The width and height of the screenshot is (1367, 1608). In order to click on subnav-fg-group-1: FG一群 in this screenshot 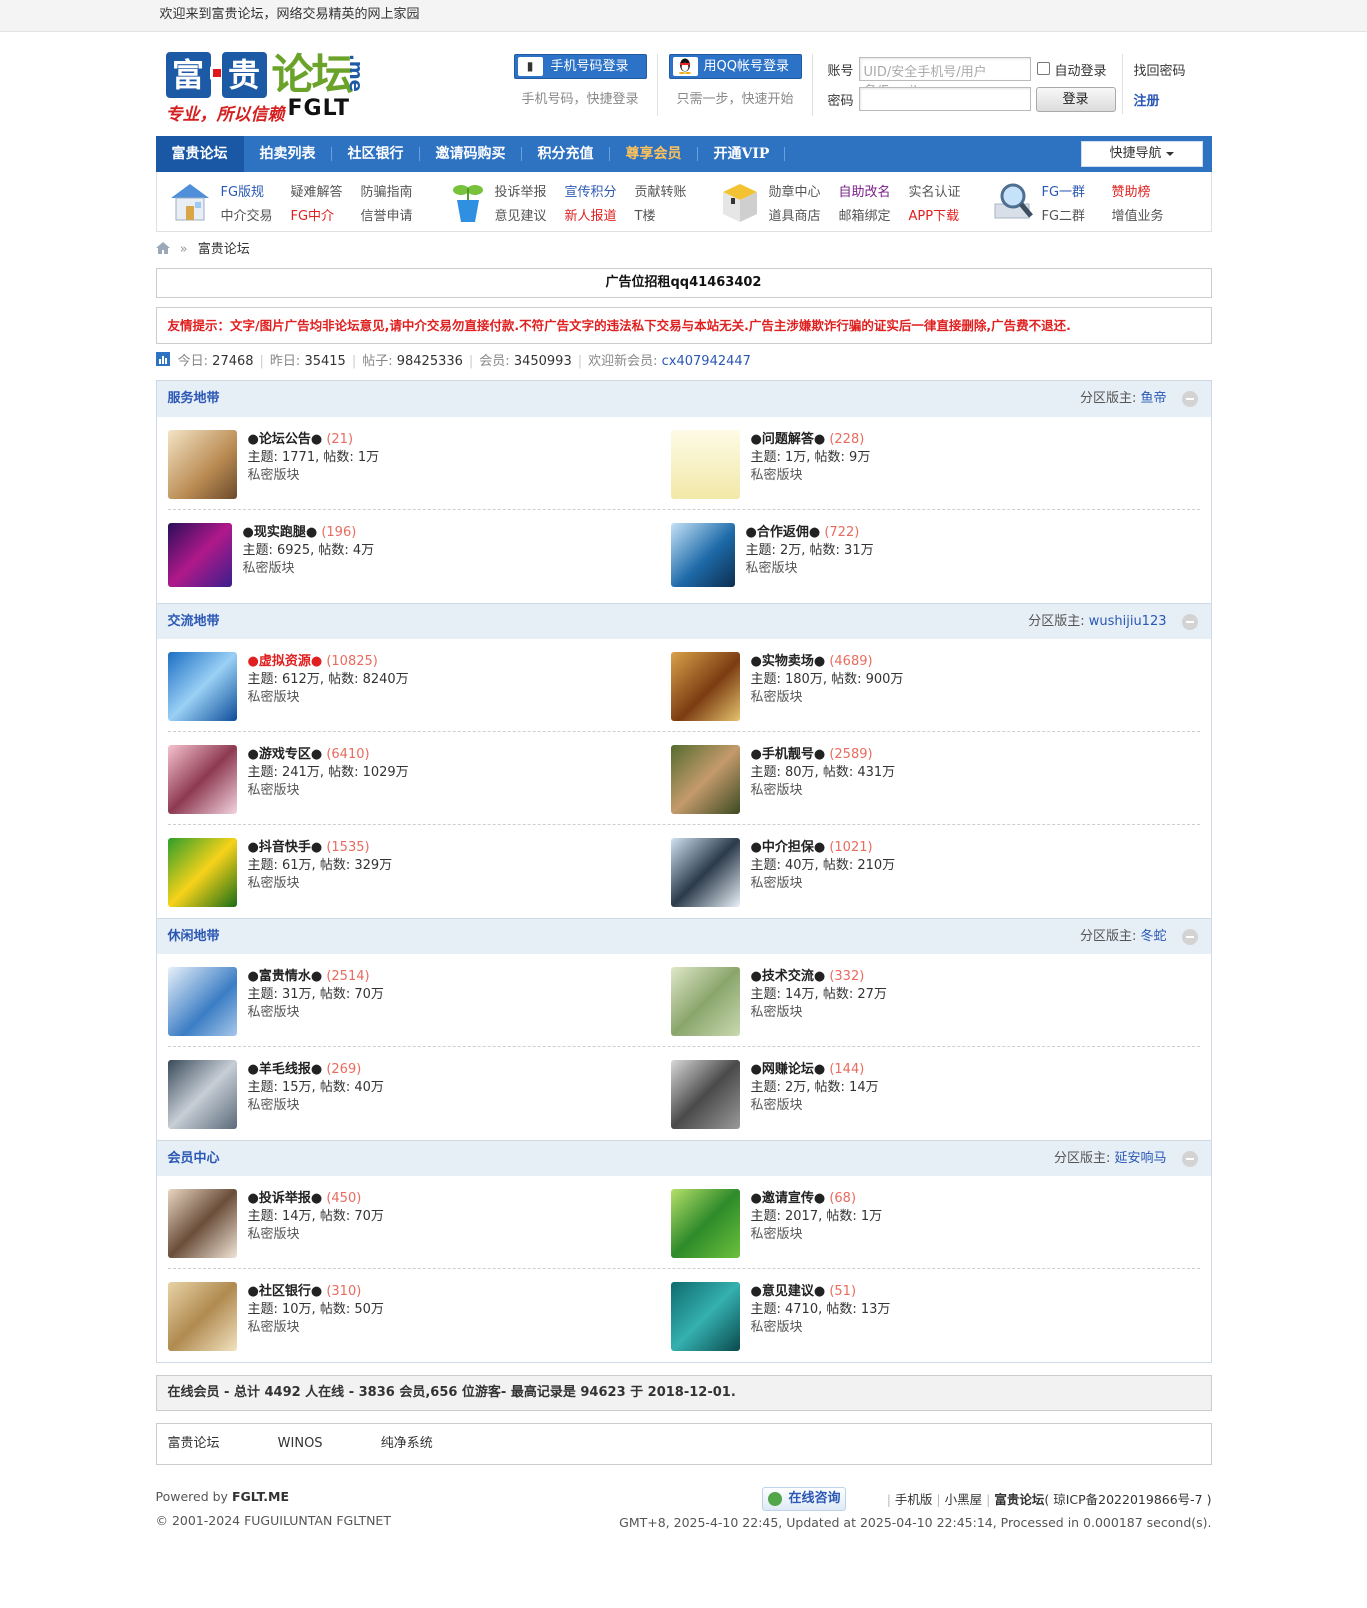, I will do `click(1064, 190)`.